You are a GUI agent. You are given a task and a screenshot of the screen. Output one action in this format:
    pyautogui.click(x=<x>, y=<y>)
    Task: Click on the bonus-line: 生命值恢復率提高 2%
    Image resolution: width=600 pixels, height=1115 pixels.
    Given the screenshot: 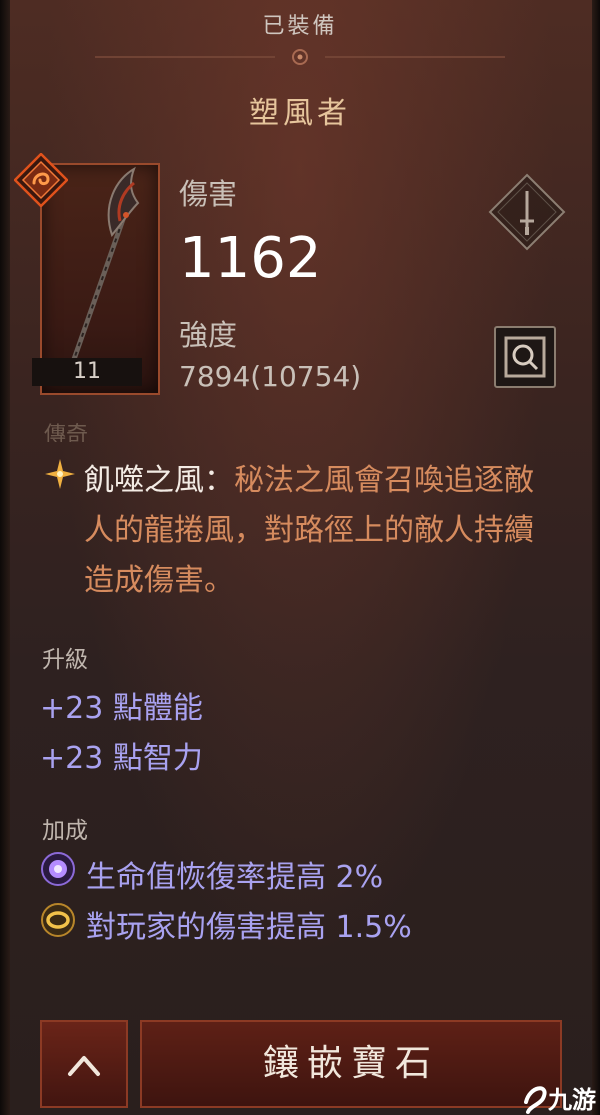 What is the action you would take?
    pyautogui.click(x=235, y=877)
    